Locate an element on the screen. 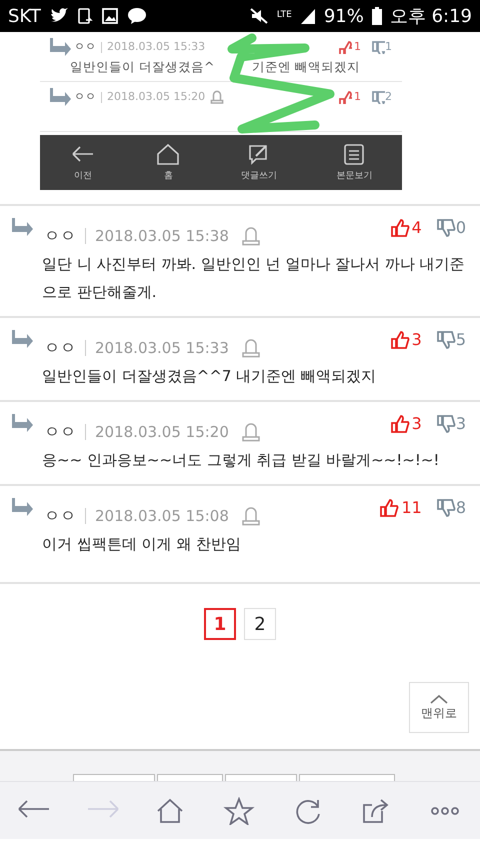 The width and height of the screenshot is (480, 853). toolbar-label: 홈 is located at coordinates (168, 176).